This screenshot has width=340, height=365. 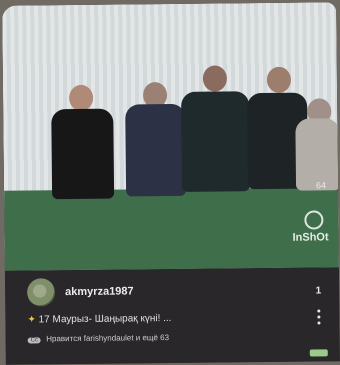 What do you see at coordinates (318, 291) in the screenshot?
I see `post-counter: 1` at bounding box center [318, 291].